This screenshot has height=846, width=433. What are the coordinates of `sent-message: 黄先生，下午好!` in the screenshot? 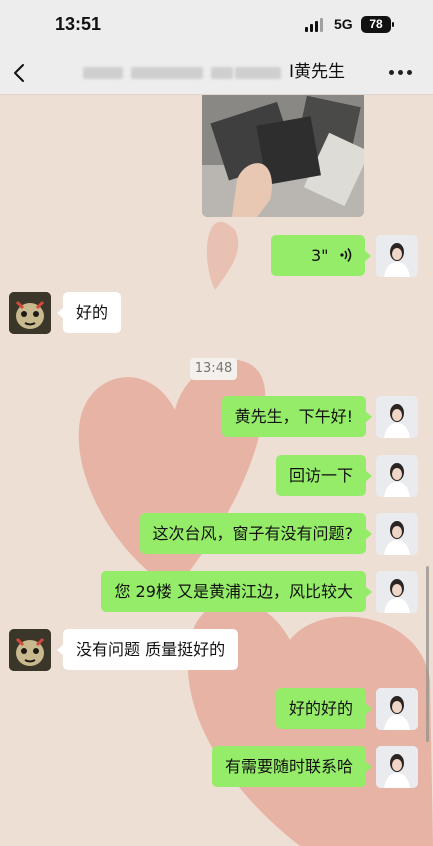 It's located at (297, 416).